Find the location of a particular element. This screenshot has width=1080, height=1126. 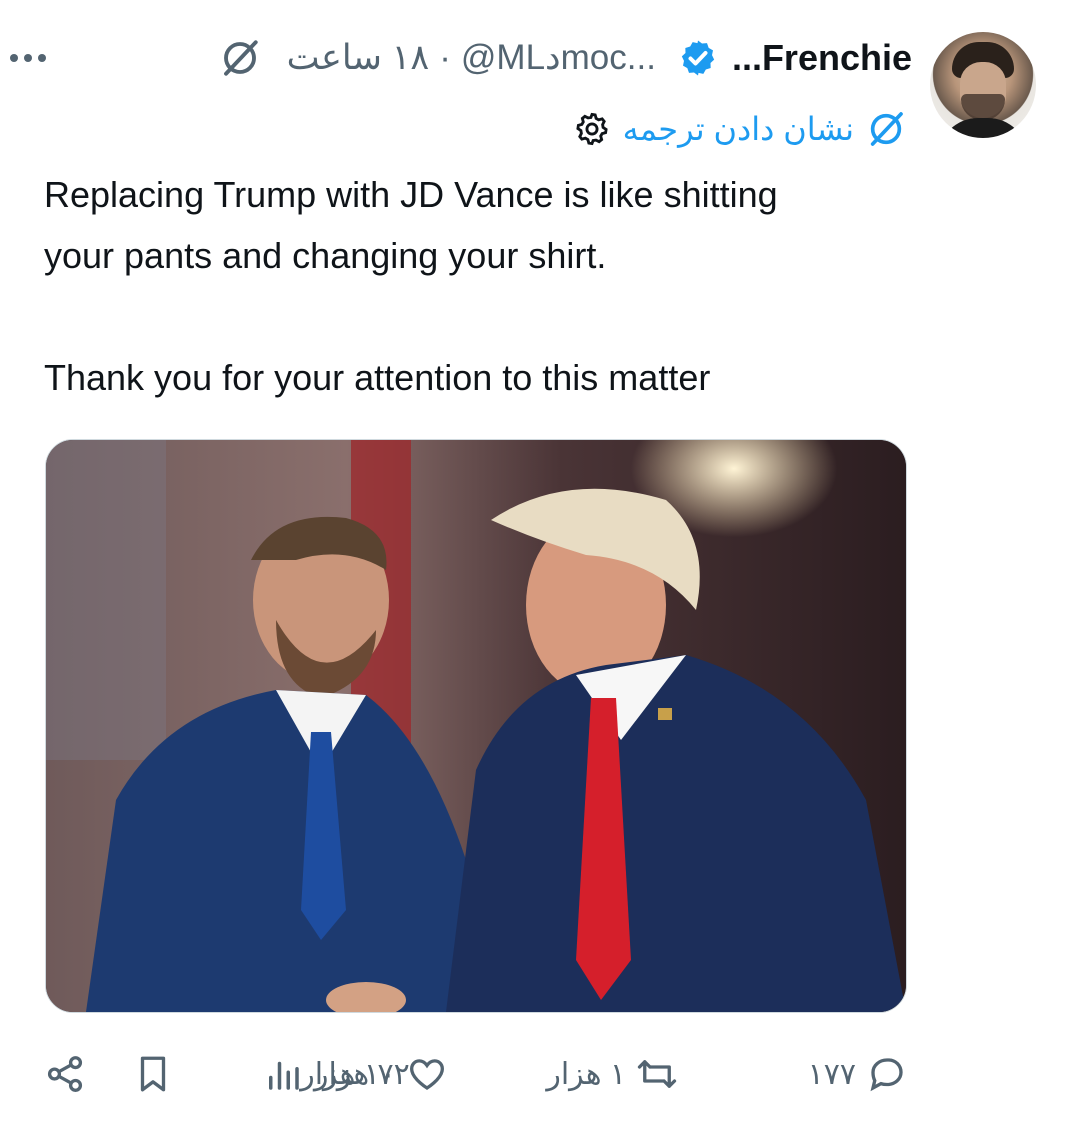

share-button is located at coordinates (65, 1074).